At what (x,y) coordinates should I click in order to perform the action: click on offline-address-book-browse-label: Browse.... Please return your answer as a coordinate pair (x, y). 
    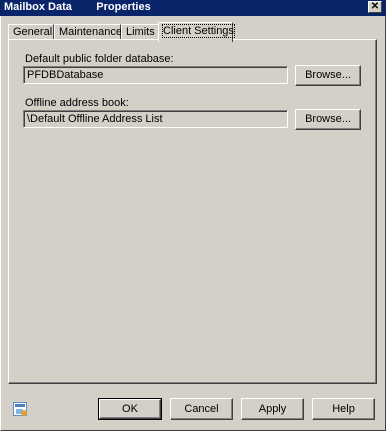
    Looking at the image, I should click on (328, 119).